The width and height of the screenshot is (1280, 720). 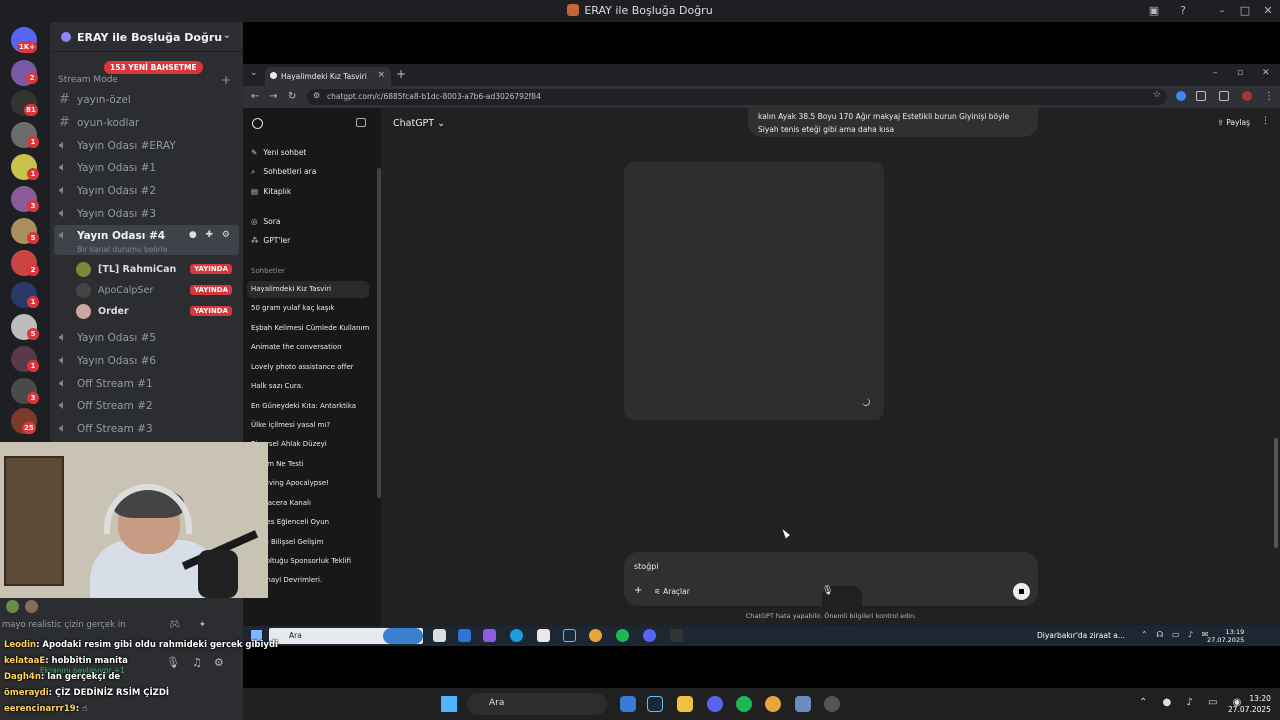 I want to click on hash-icon: #, so click(x=64, y=99).